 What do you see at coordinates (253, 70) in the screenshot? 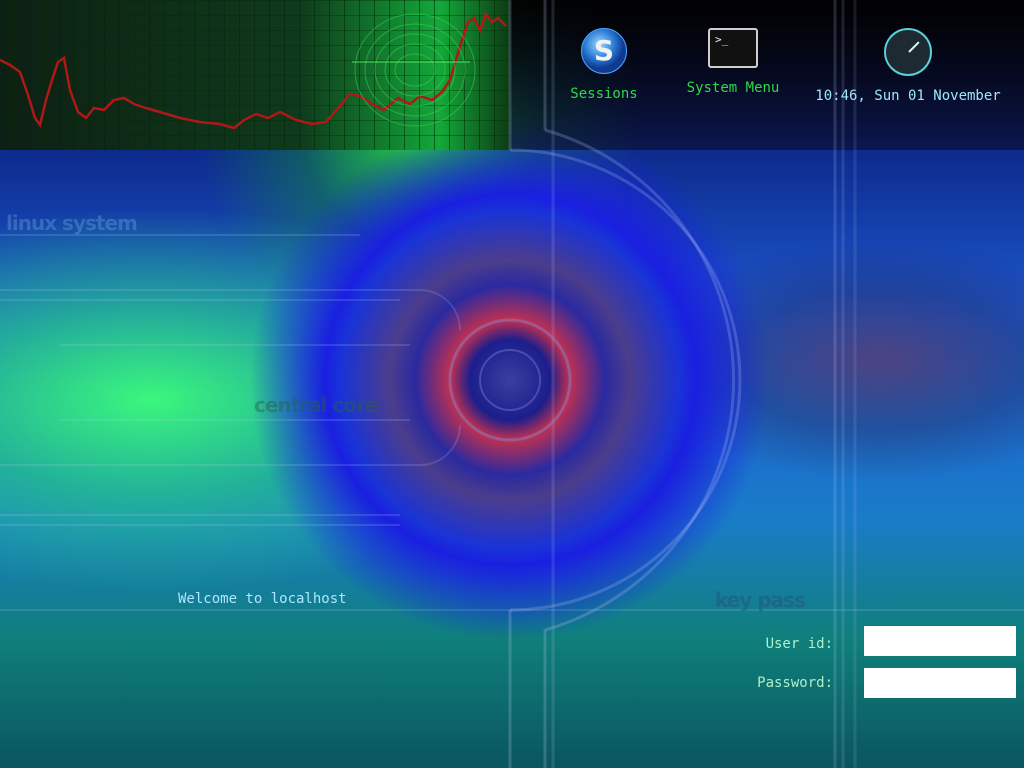
I see `graph-line` at bounding box center [253, 70].